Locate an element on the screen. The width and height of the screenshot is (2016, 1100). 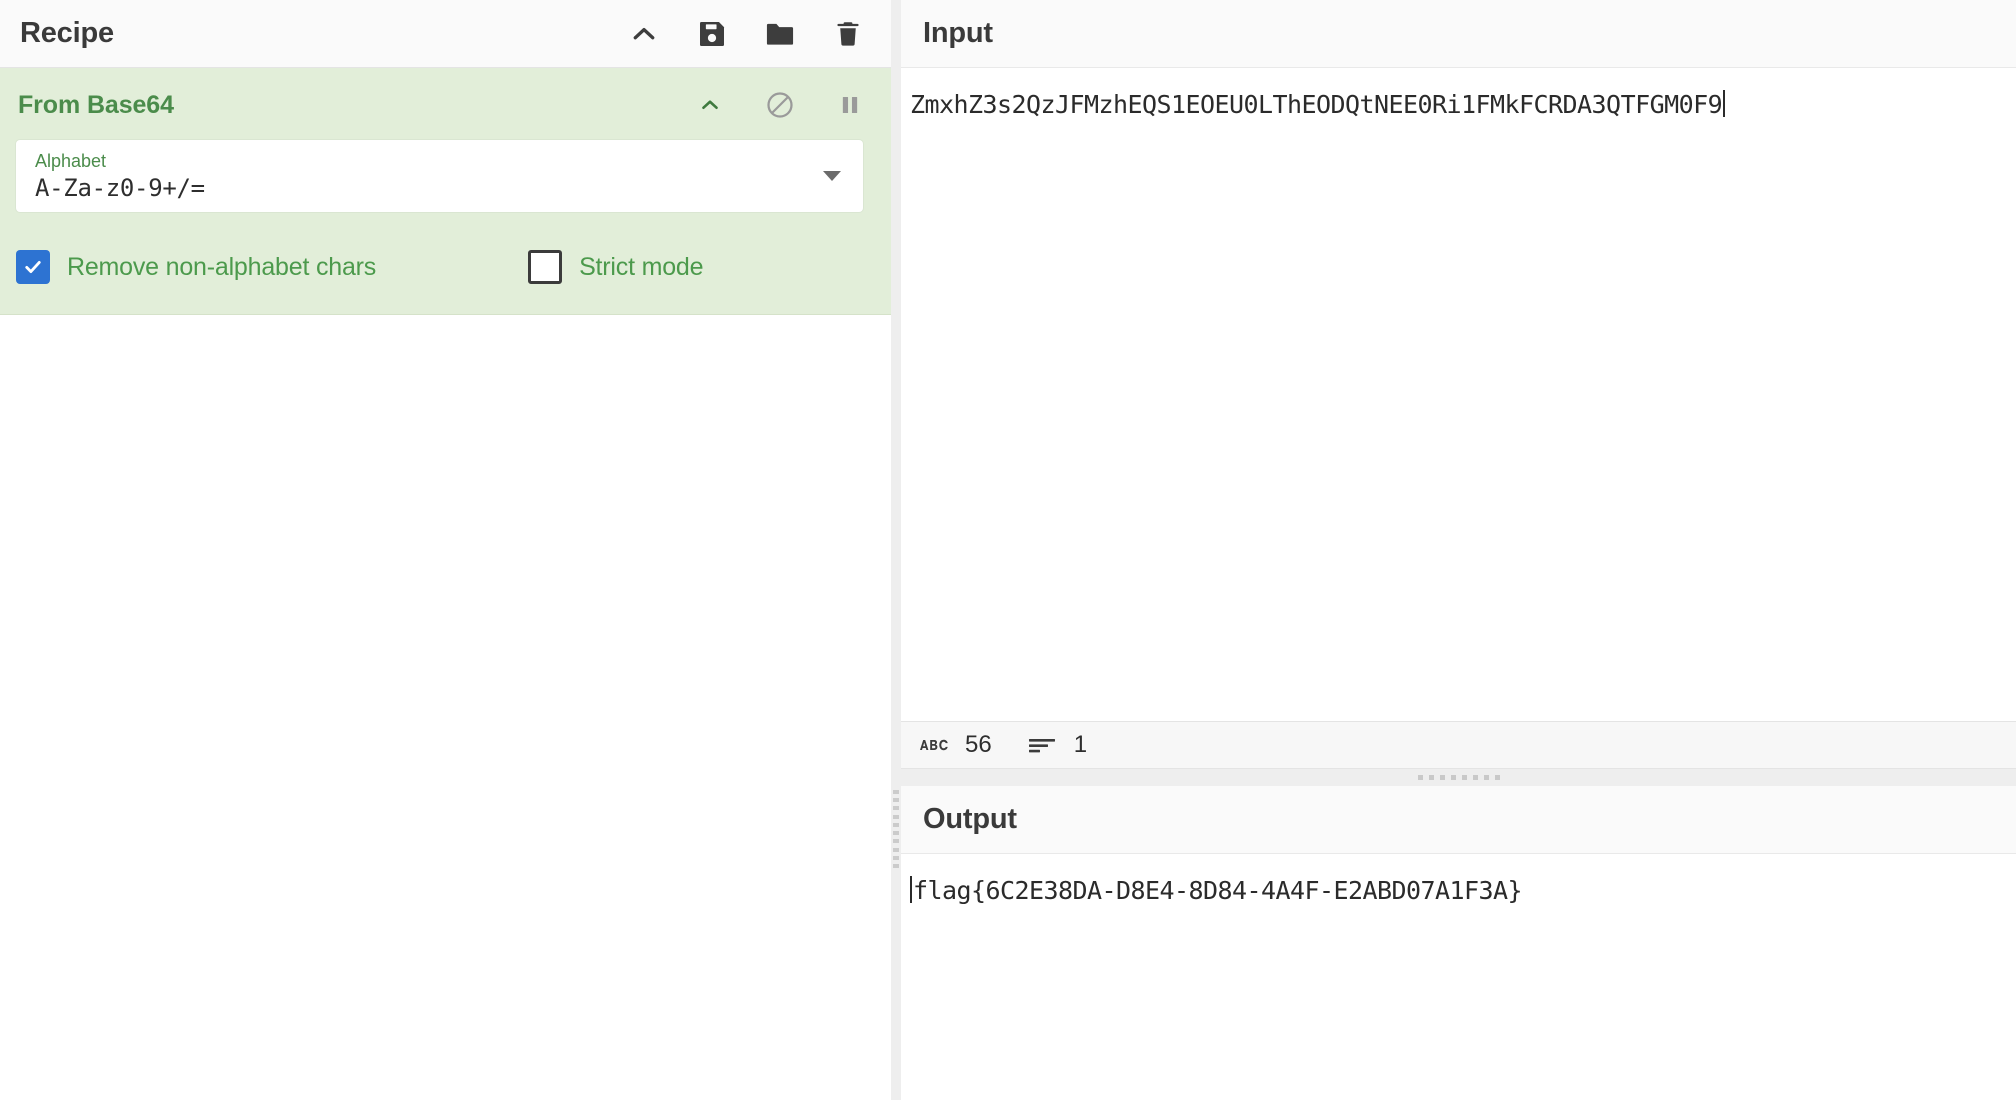
recipe-toolbar is located at coordinates (746, 34).